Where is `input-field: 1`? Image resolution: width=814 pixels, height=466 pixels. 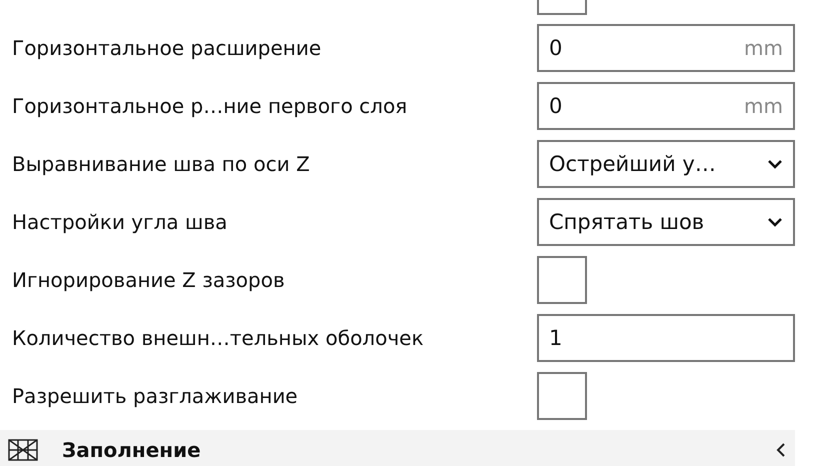
input-field: 1 is located at coordinates (666, 338).